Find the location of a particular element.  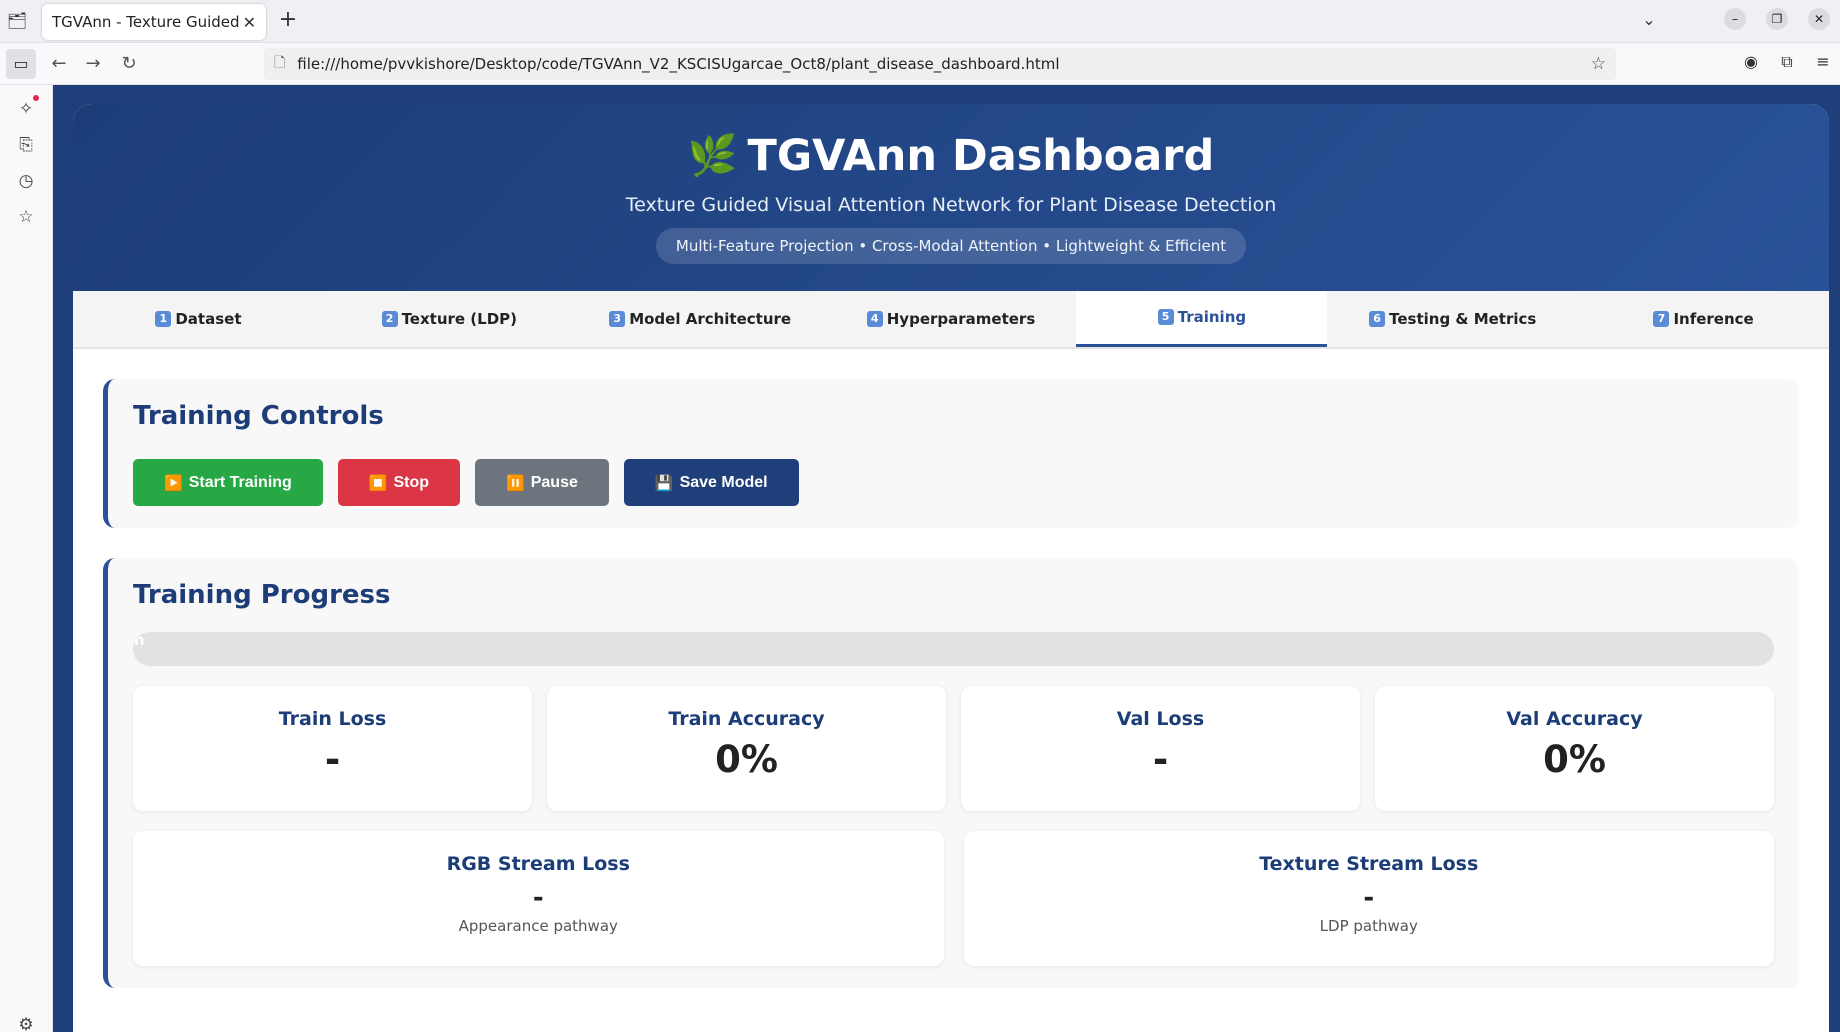

extensions-icon: ⧉ is located at coordinates (1787, 62).